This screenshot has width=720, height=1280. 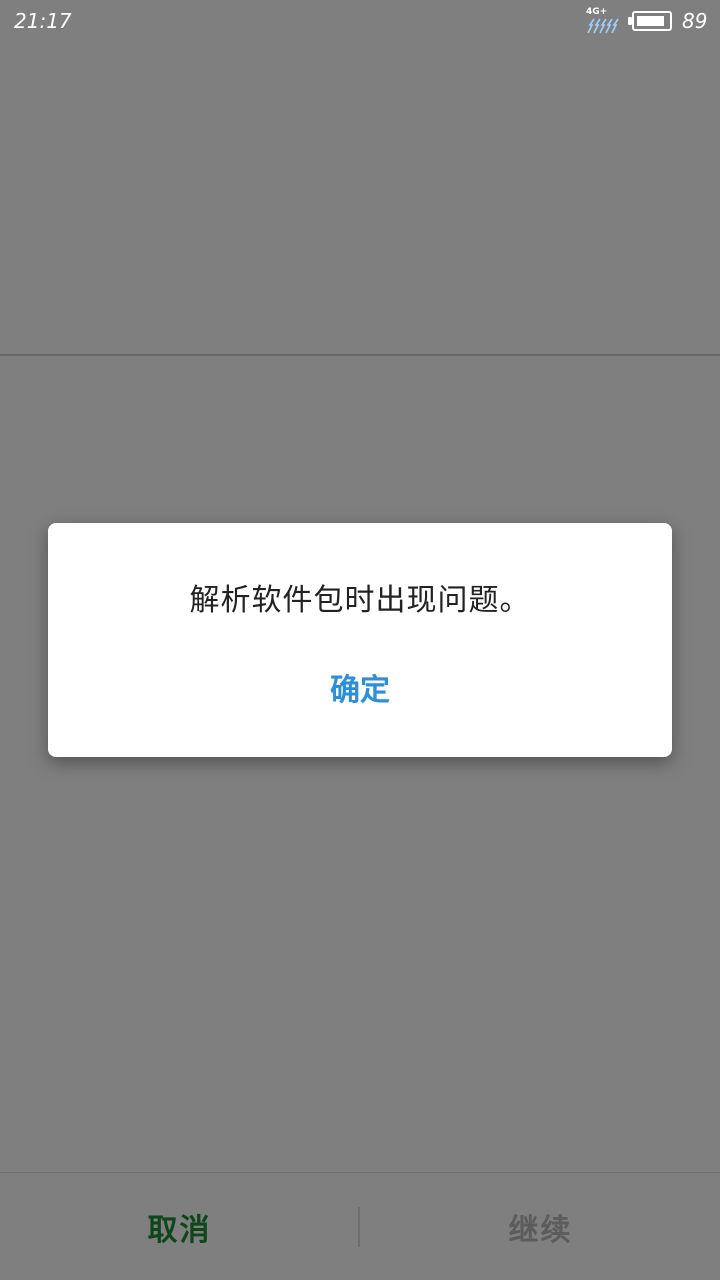 I want to click on confirm-button: 确定, so click(x=360, y=687).